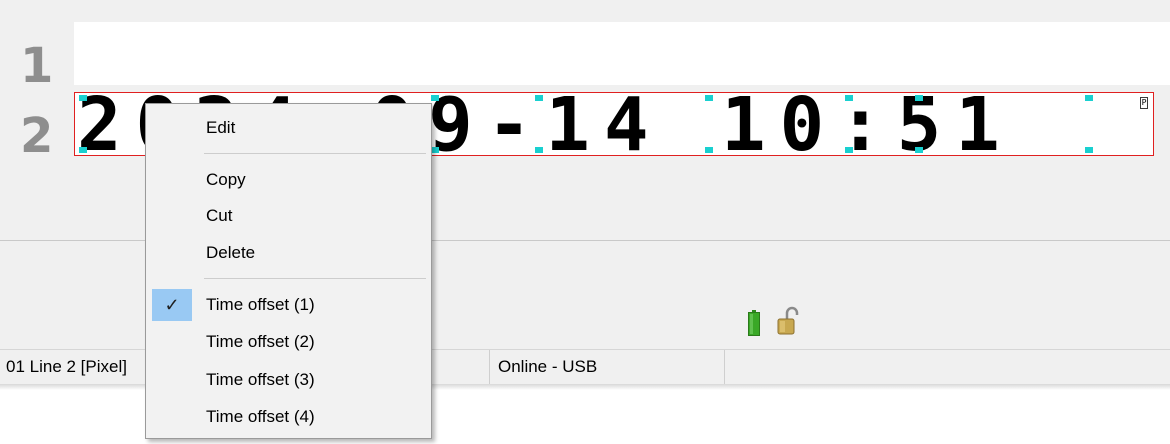 The width and height of the screenshot is (1170, 444). What do you see at coordinates (260, 341) in the screenshot?
I see `menu-item-label: Time offset (2)` at bounding box center [260, 341].